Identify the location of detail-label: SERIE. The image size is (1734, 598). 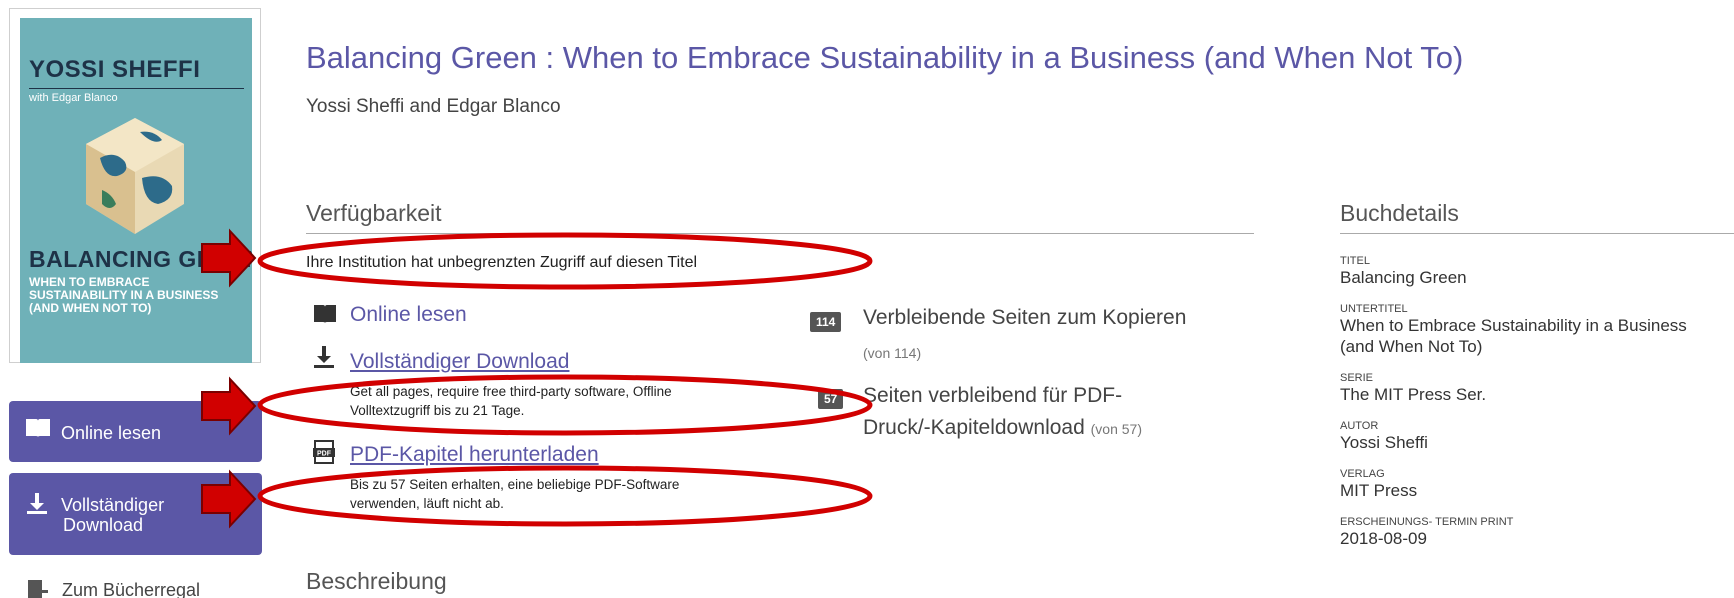
(1357, 378).